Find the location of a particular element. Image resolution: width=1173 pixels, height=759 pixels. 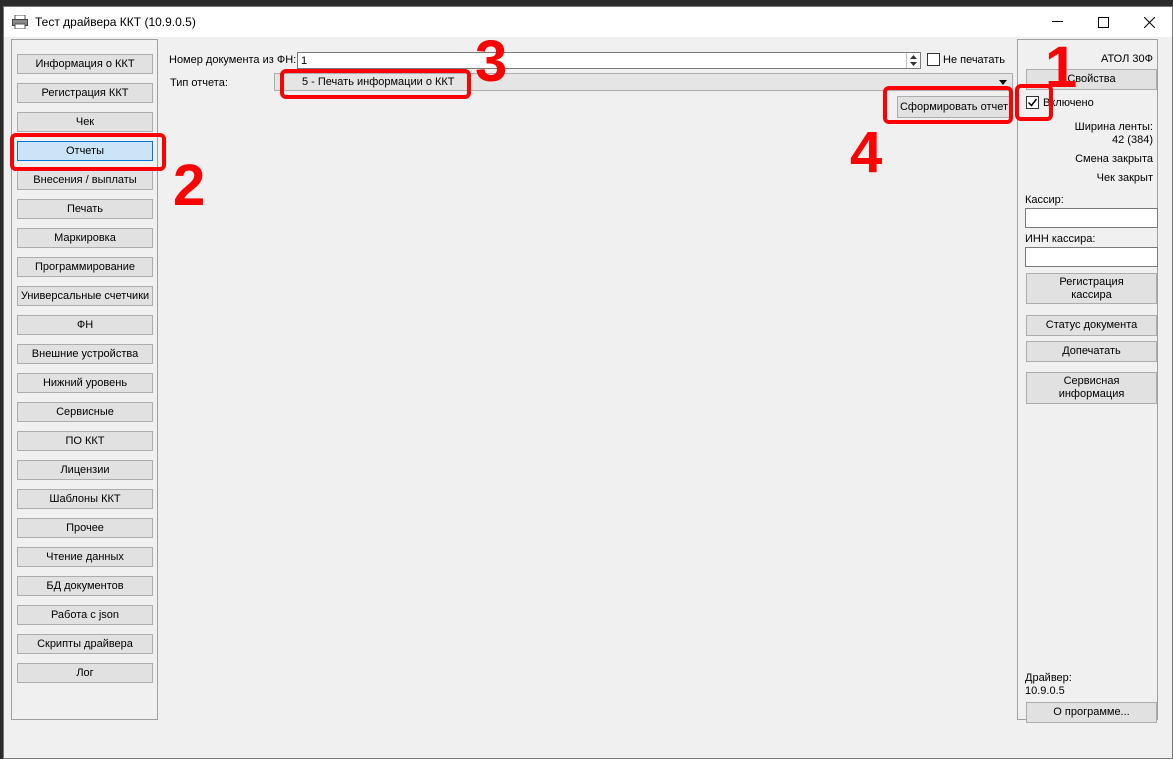

maximize-icon is located at coordinates (1103, 22).